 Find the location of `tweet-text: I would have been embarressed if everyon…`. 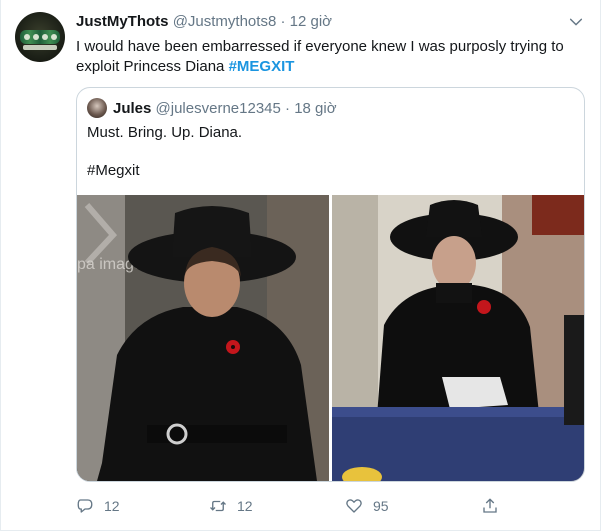

tweet-text: I would have been embarressed if everyon… is located at coordinates (331, 57).